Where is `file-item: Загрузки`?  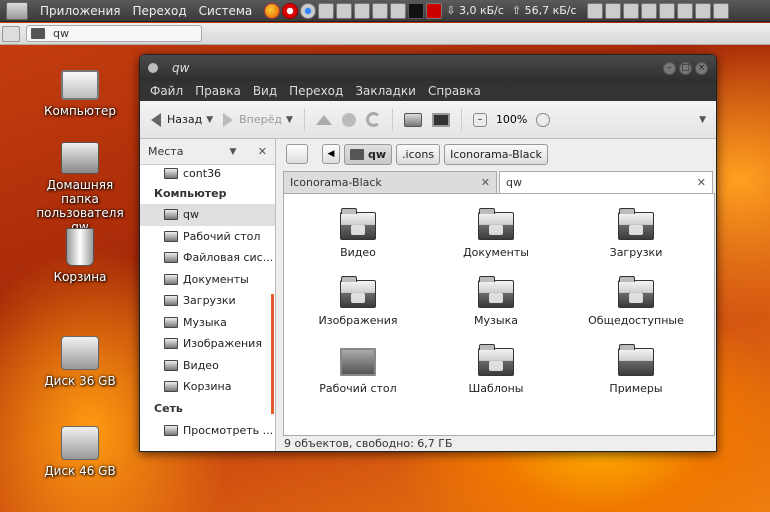
file-item: Загрузки is located at coordinates (636, 233).